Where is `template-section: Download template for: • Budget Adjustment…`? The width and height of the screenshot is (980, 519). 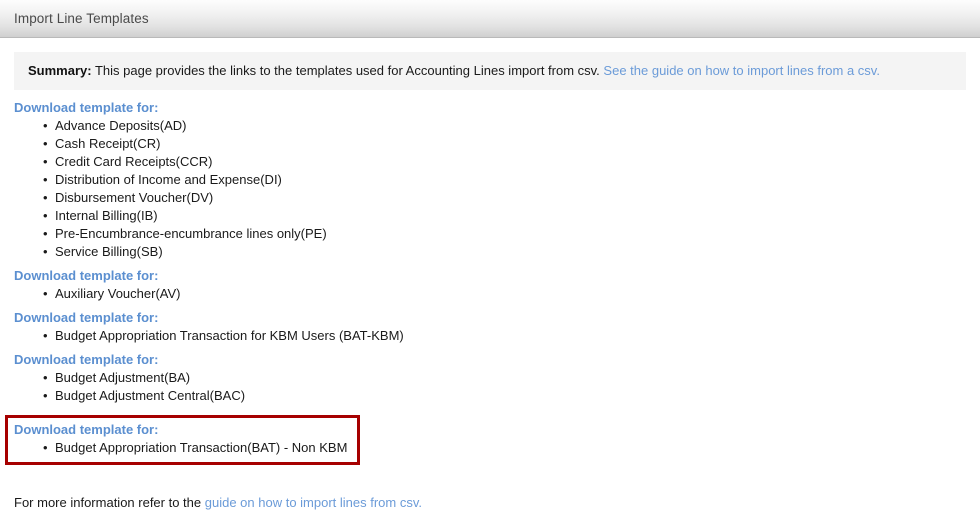 template-section: Download template for: • Budget Adjustment… is located at coordinates (497, 378).